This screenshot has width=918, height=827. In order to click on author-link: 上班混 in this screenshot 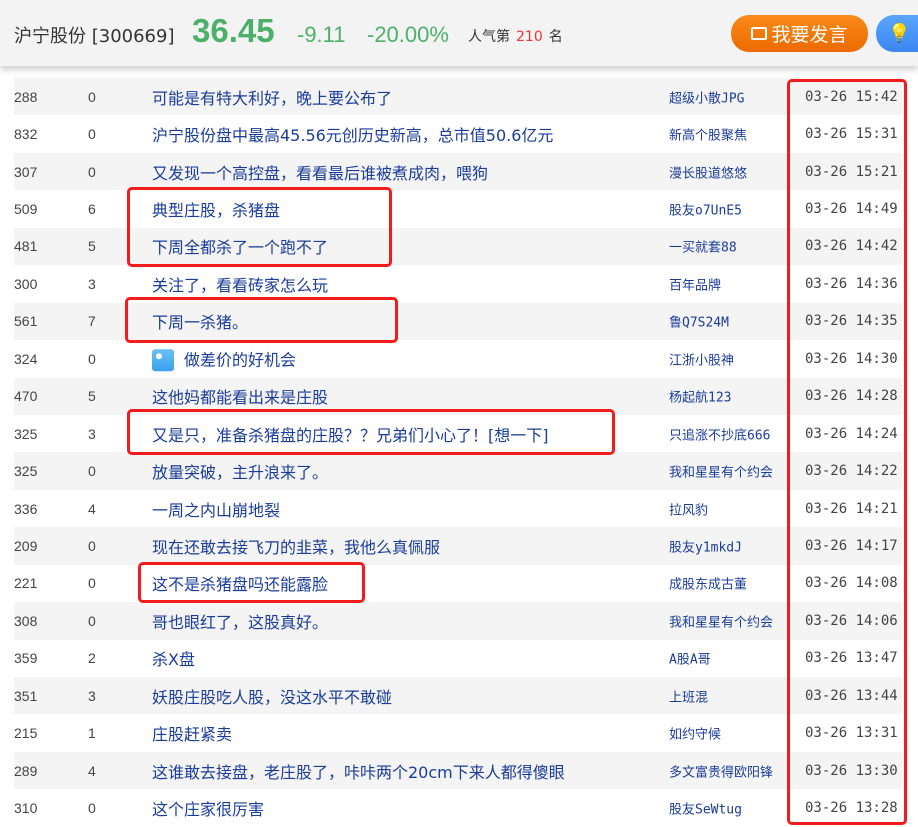, I will do `click(688, 695)`.